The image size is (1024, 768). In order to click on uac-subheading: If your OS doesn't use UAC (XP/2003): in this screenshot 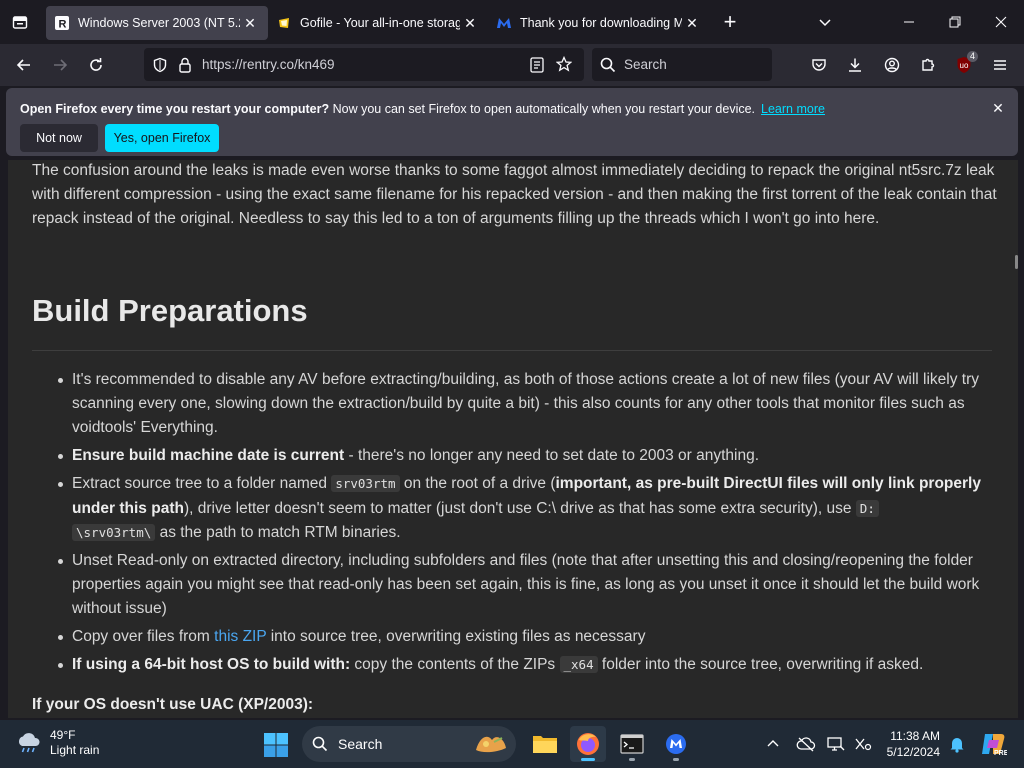, I will do `click(173, 704)`.